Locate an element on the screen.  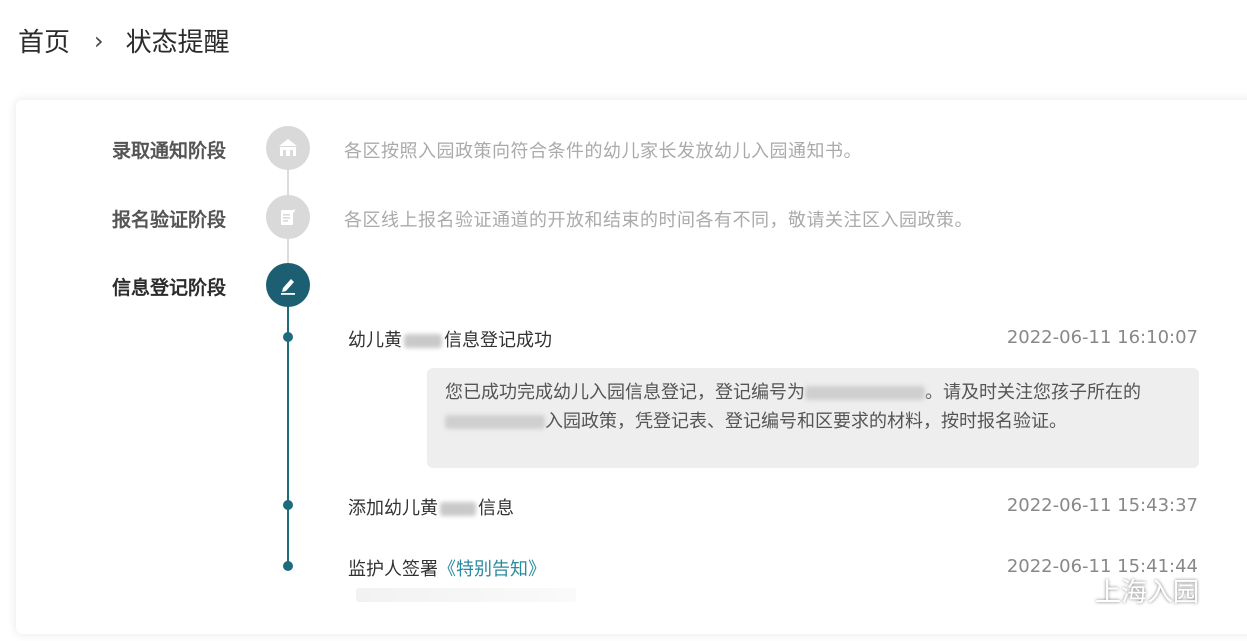
watermark-text: 上海入园 is located at coordinates (1146, 593).